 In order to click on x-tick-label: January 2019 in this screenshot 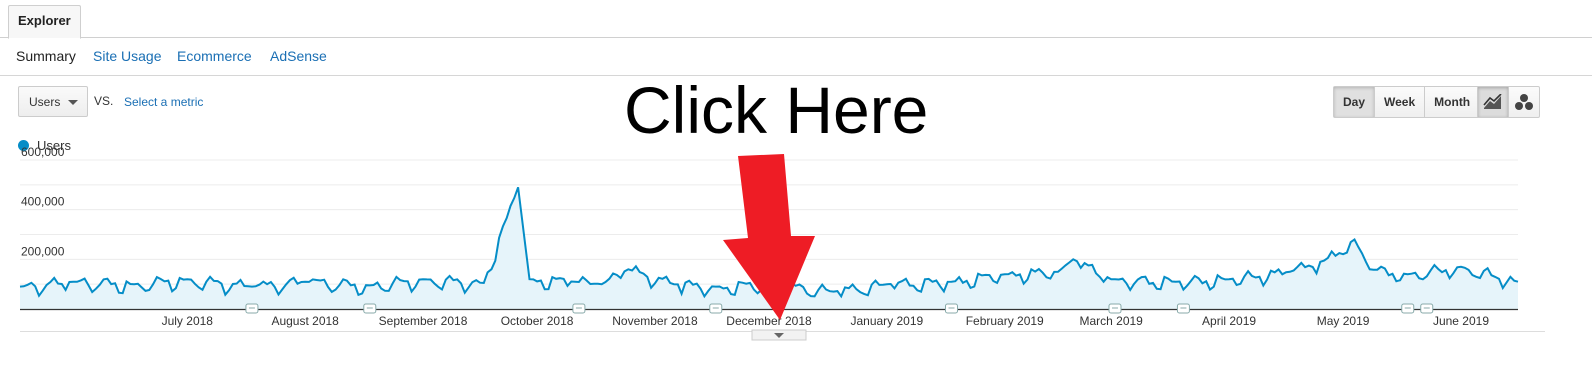, I will do `click(886, 321)`.